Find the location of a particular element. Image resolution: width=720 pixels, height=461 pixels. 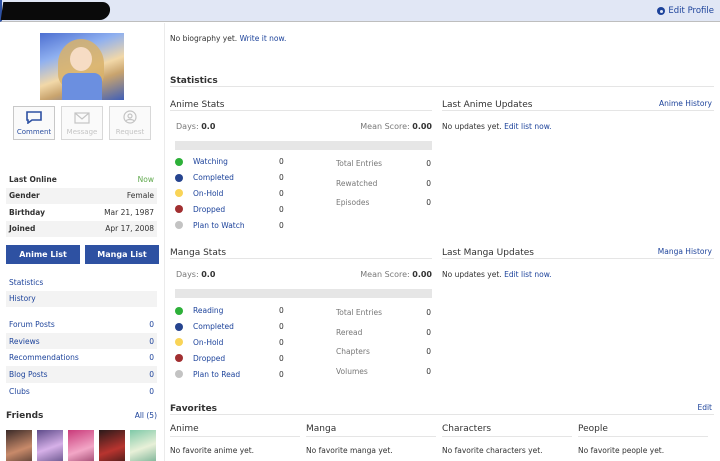

anime-status-dropped: Dropped 0 is located at coordinates (235, 209).